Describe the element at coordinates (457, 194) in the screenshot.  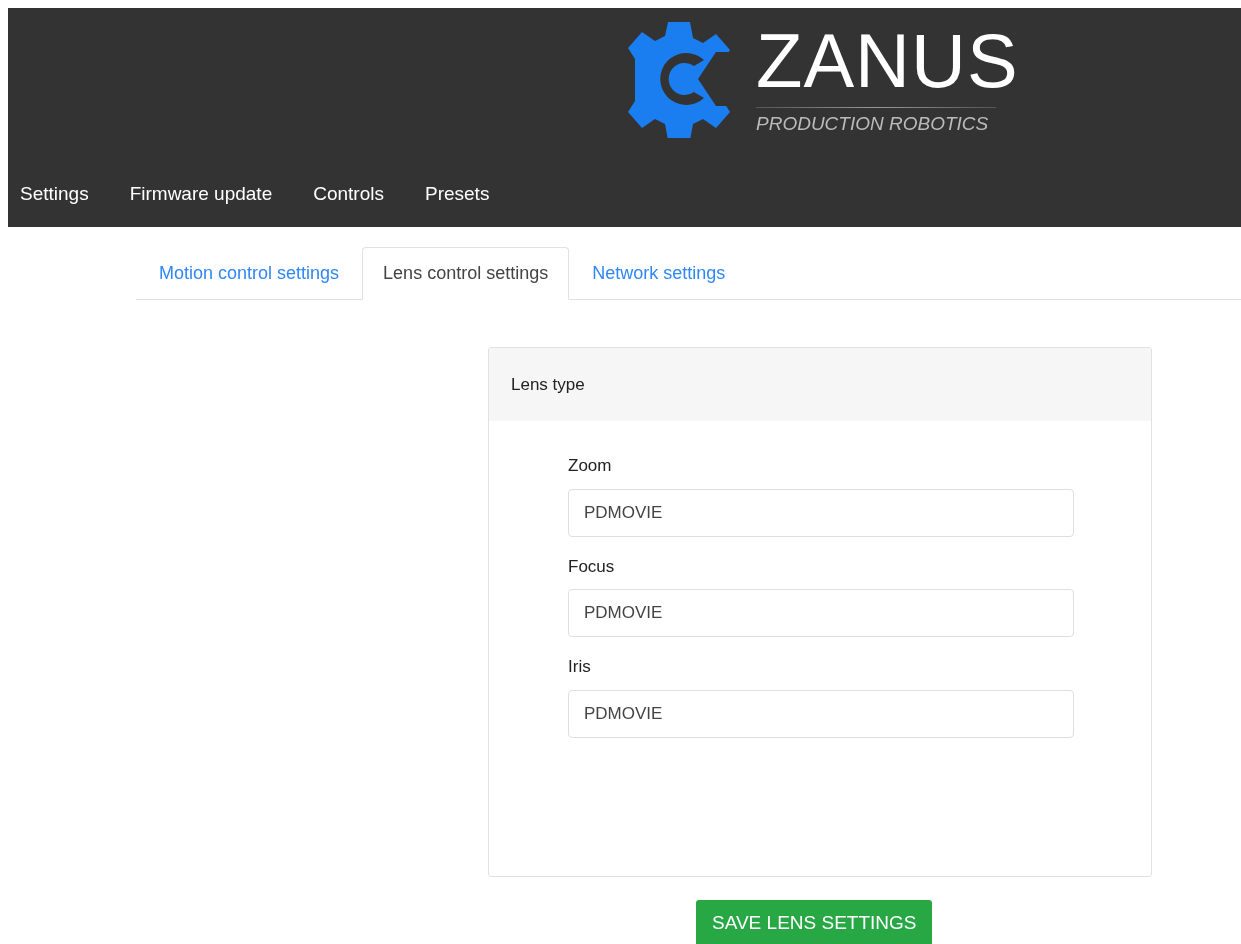
I see `nav-link: Presets` at that location.